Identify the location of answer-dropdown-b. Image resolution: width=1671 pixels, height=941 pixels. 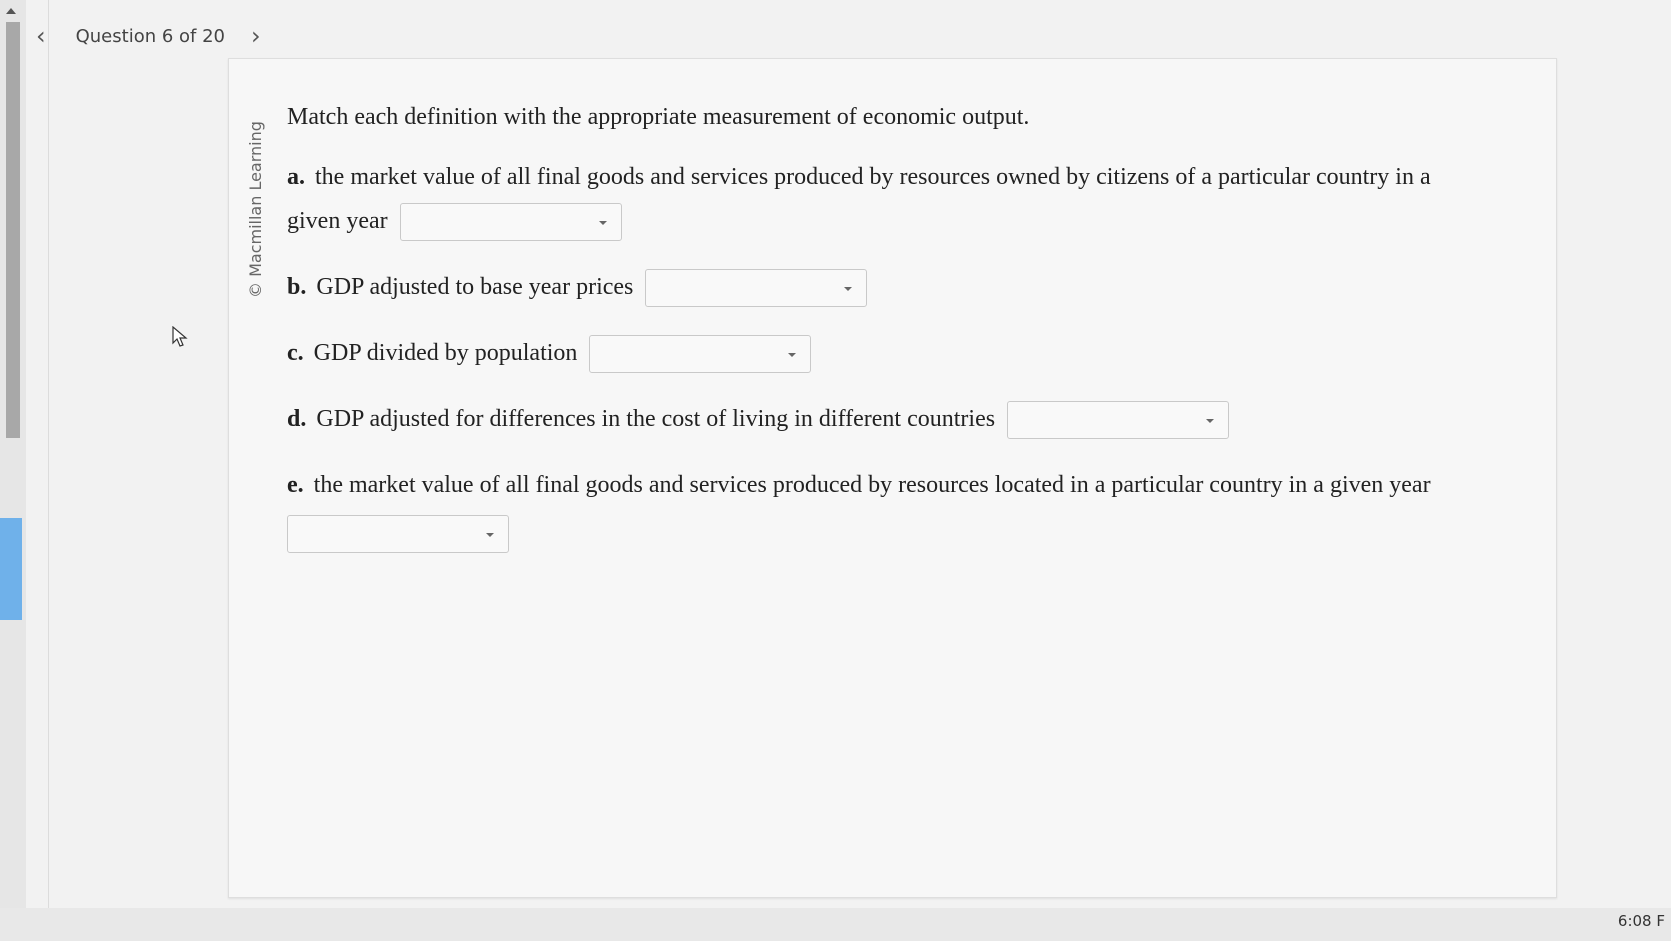
(756, 288).